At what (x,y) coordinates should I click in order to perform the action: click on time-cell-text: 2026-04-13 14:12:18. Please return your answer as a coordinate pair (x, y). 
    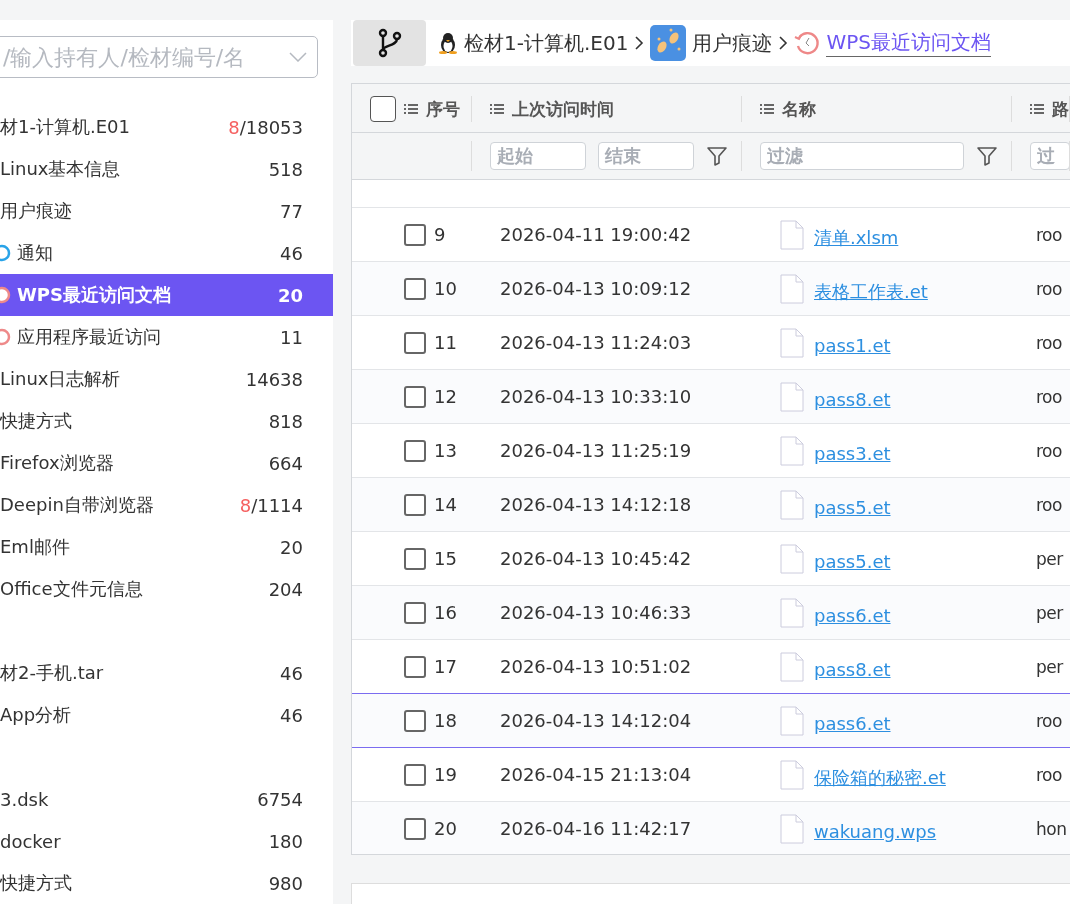
    Looking at the image, I should click on (596, 504).